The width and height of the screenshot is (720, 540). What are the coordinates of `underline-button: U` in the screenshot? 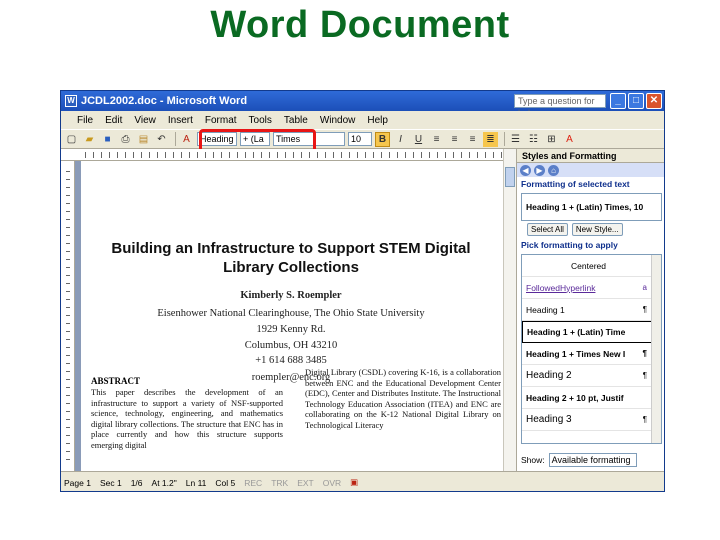 It's located at (418, 139).